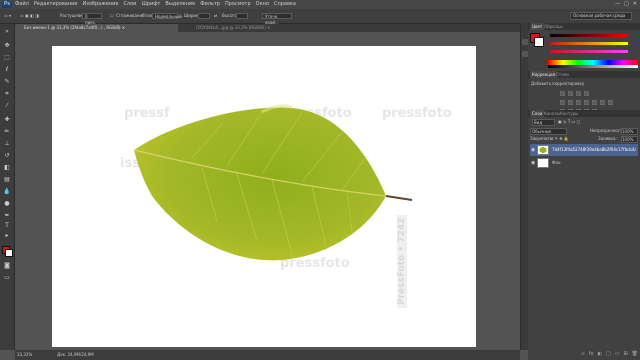 The image size is (640, 360). What do you see at coordinates (559, 138) in the screenshot?
I see `lock-icons: ⊡ ✎ ✥ 🔒` at bounding box center [559, 138].